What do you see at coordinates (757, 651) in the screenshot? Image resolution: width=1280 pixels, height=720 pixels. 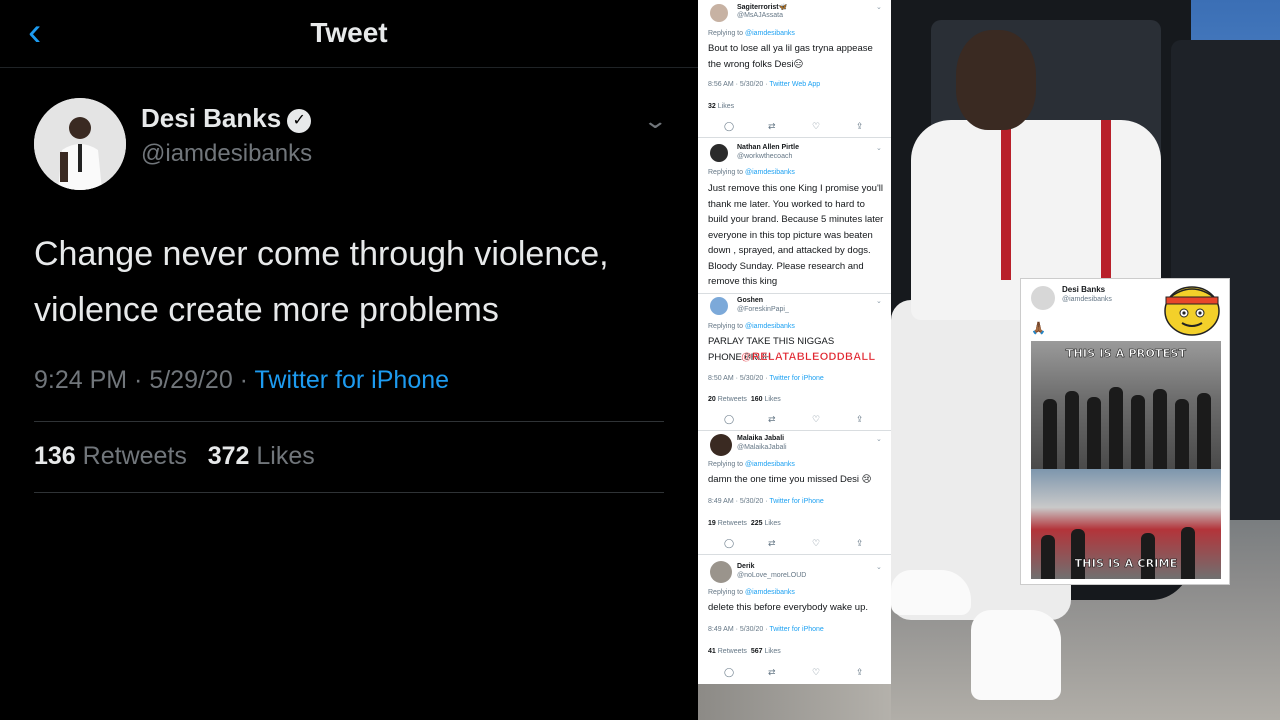 I see `likes-count: 567` at bounding box center [757, 651].